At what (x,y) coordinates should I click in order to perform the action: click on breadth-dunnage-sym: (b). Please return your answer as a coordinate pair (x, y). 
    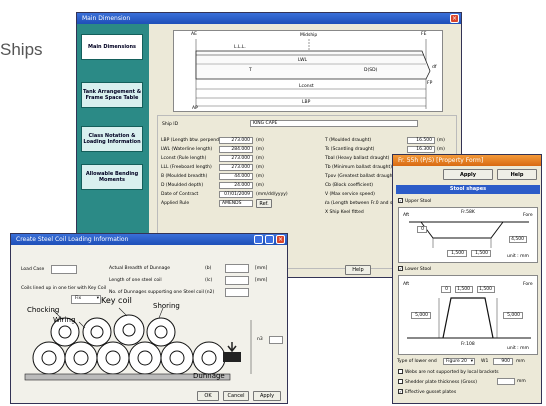
    Looking at the image, I should click on (208, 268).